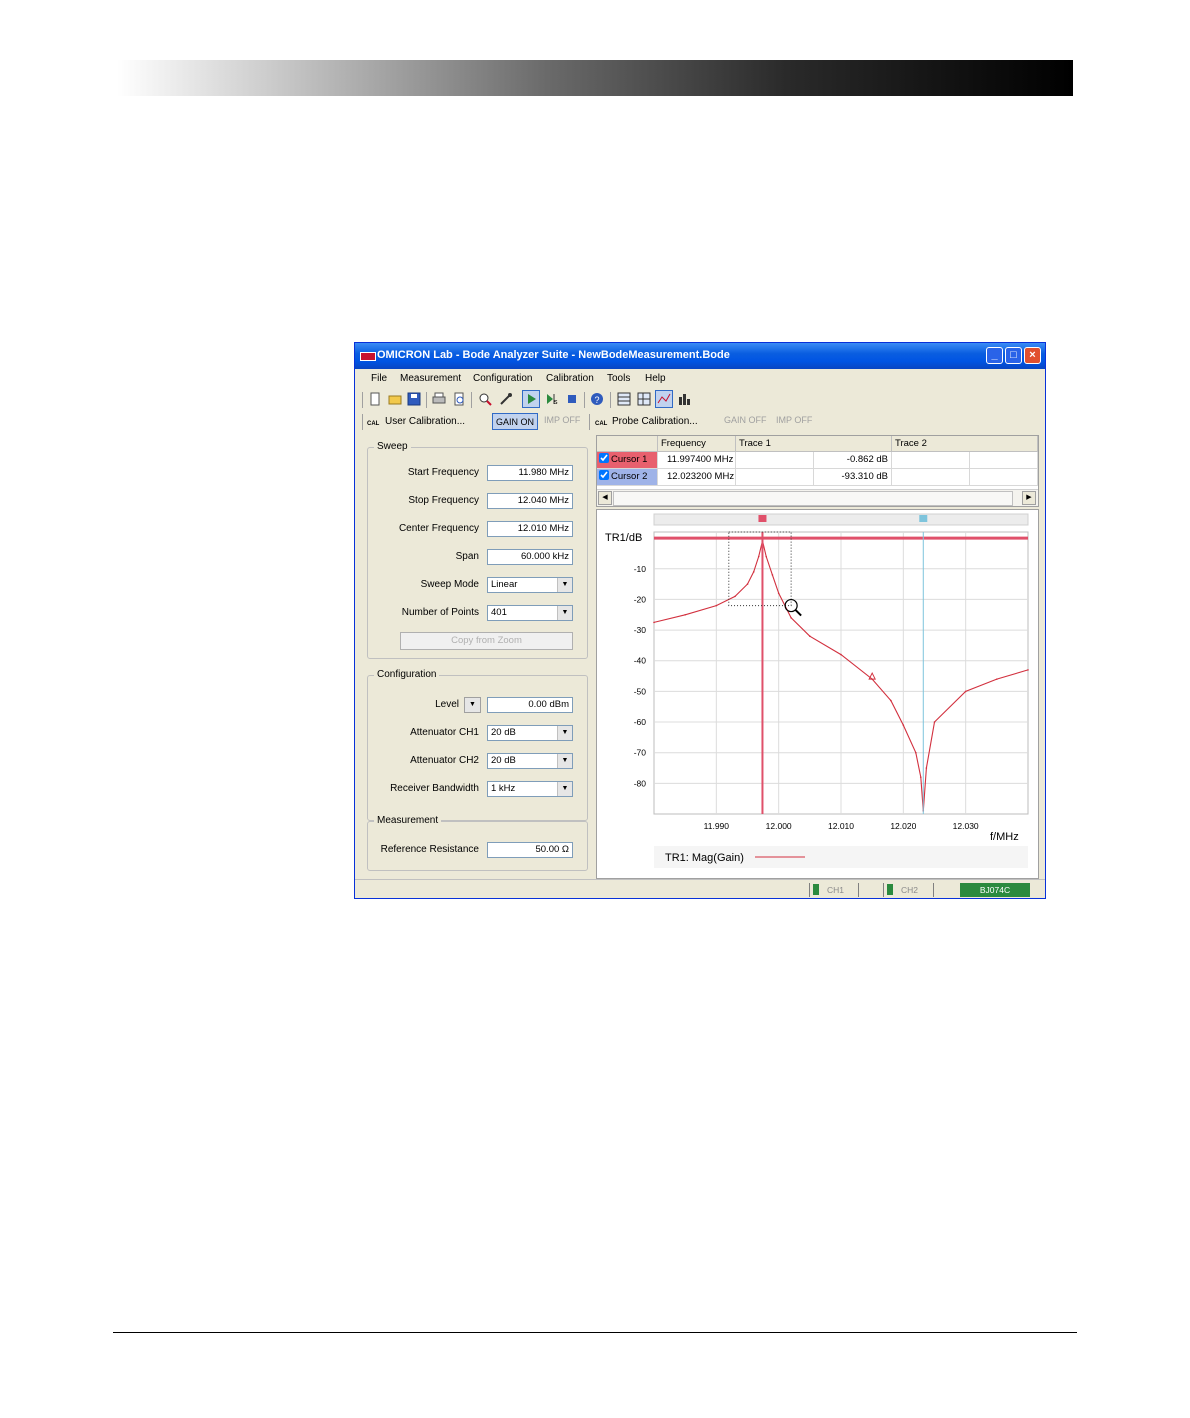  Describe the element at coordinates (439, 399) in the screenshot. I see `print-icon` at that location.